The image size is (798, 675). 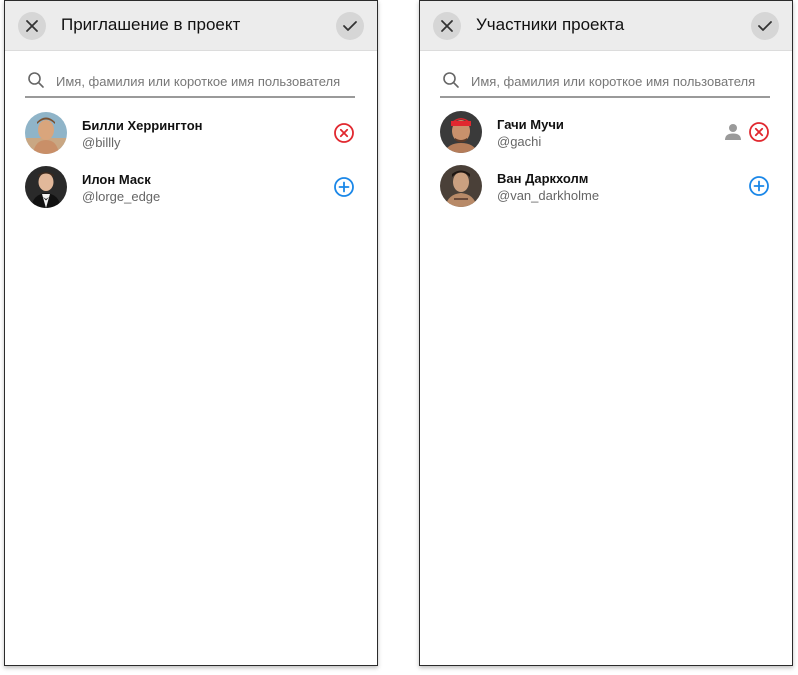 What do you see at coordinates (142, 125) in the screenshot?
I see `user-name: Билли Херрингтон` at bounding box center [142, 125].